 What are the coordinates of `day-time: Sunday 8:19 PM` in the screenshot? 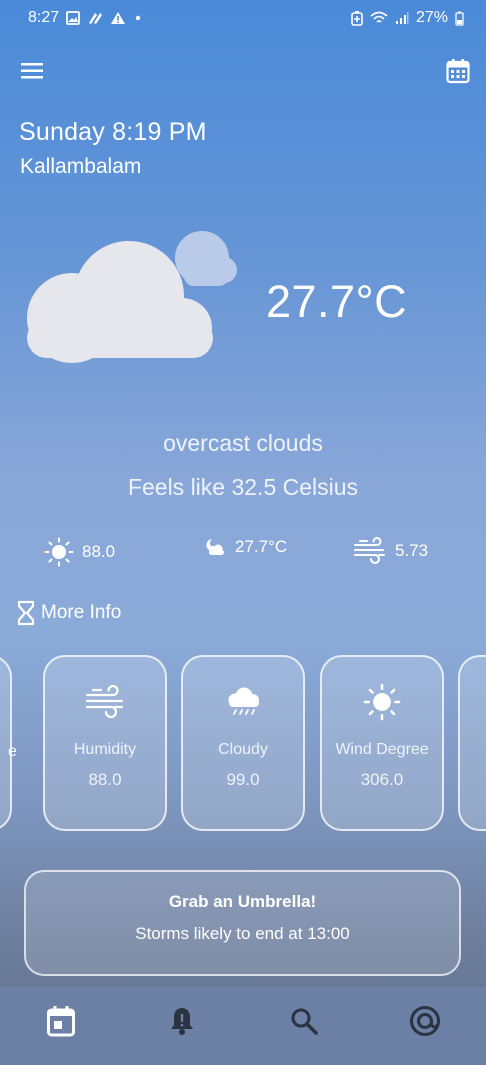 It's located at (113, 132).